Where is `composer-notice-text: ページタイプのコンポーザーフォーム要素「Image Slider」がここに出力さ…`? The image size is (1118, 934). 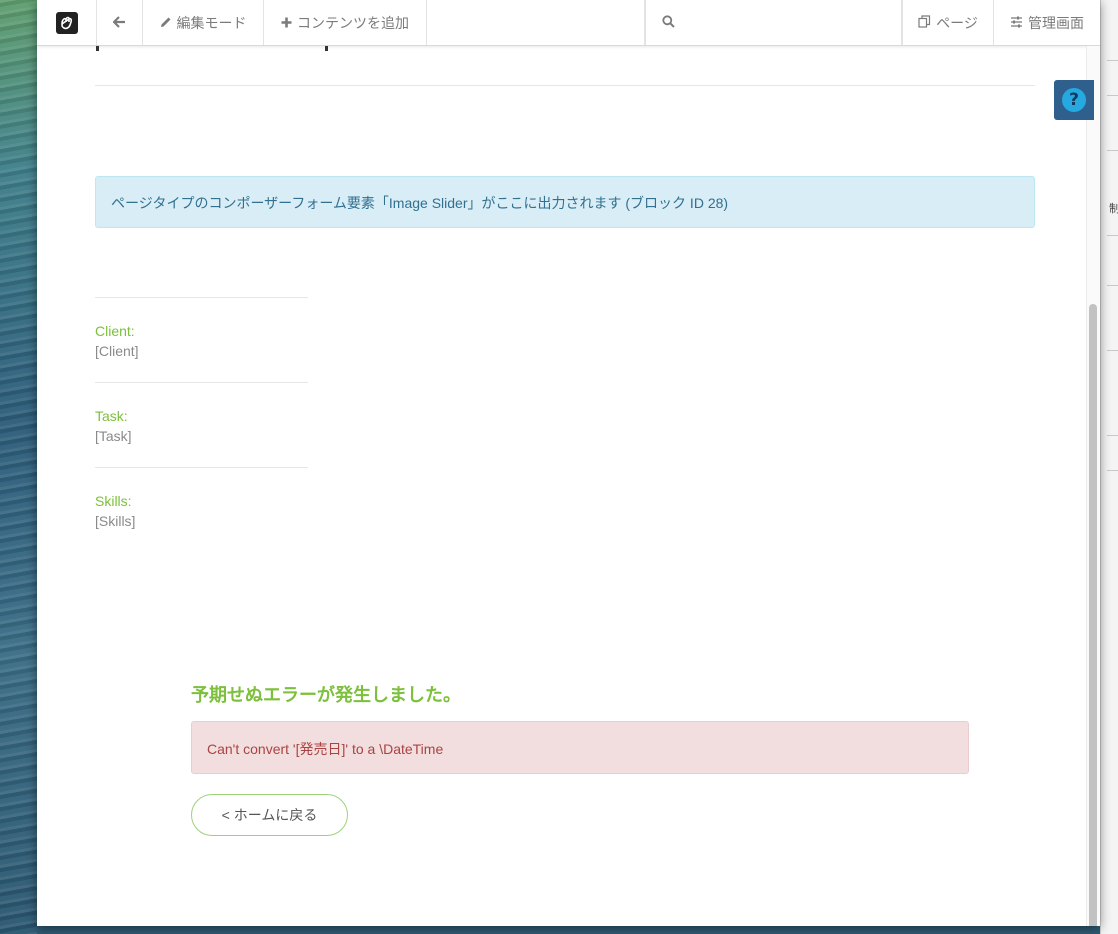 composer-notice-text: ページタイプのコンポーザーフォーム要素「Image Slider」がここに出力さ… is located at coordinates (420, 203).